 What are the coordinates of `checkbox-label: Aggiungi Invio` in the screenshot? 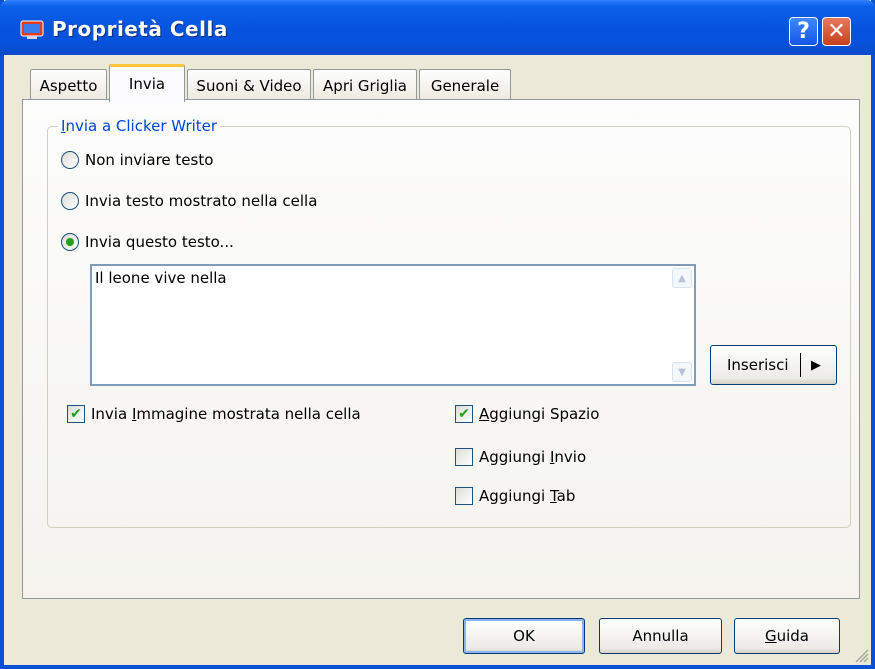 It's located at (533, 457).